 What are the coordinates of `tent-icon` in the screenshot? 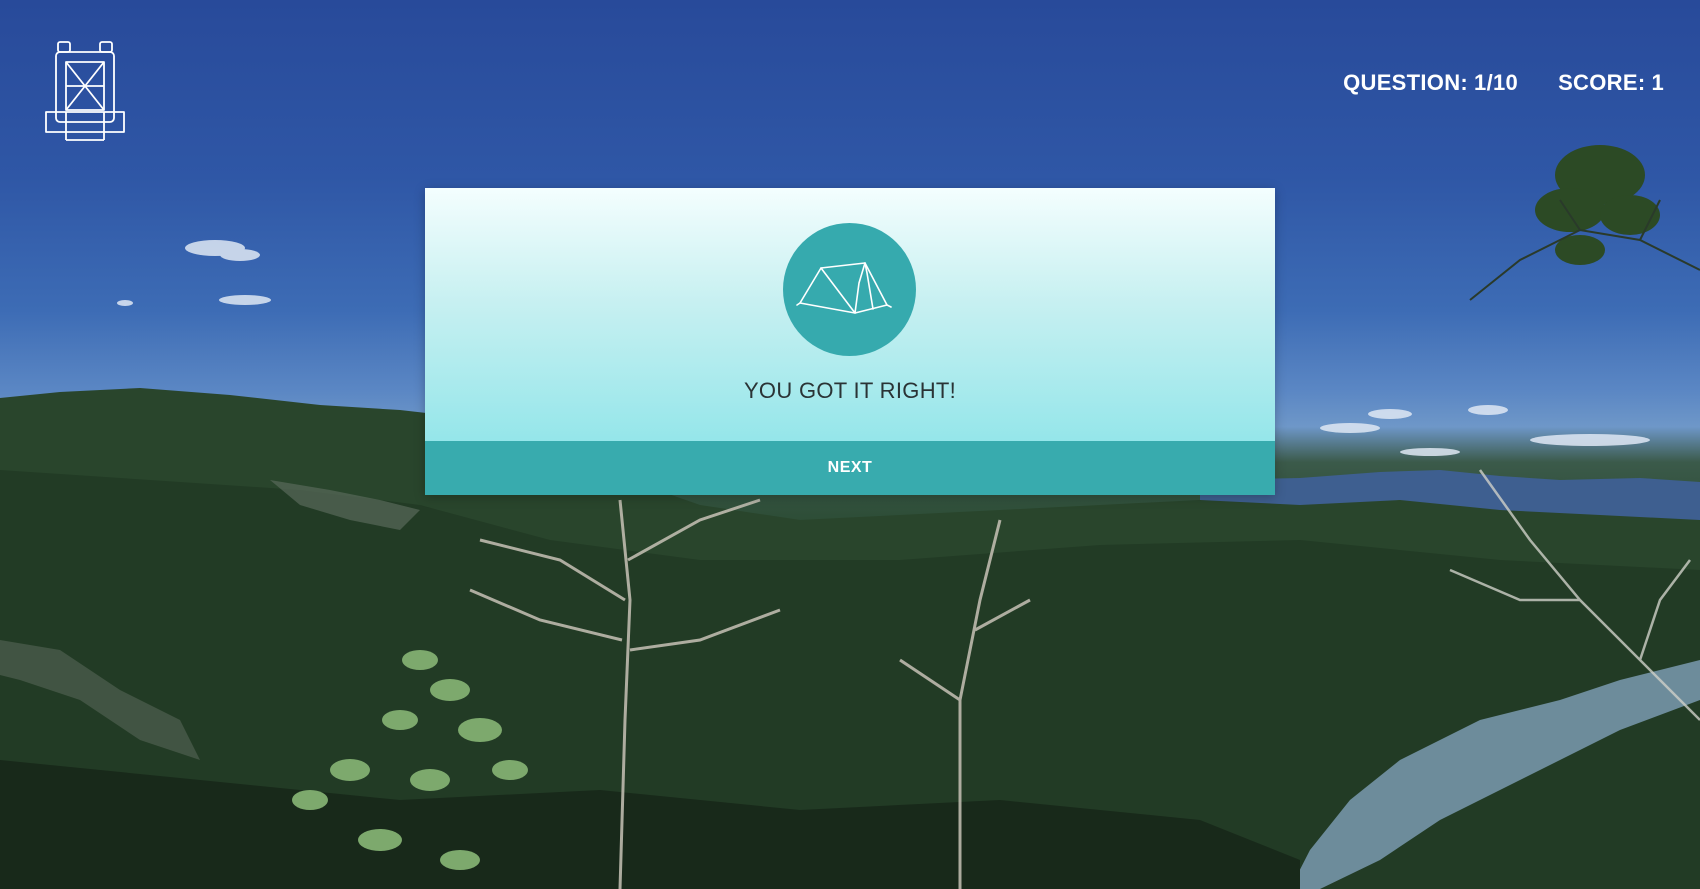 It's located at (844, 288).